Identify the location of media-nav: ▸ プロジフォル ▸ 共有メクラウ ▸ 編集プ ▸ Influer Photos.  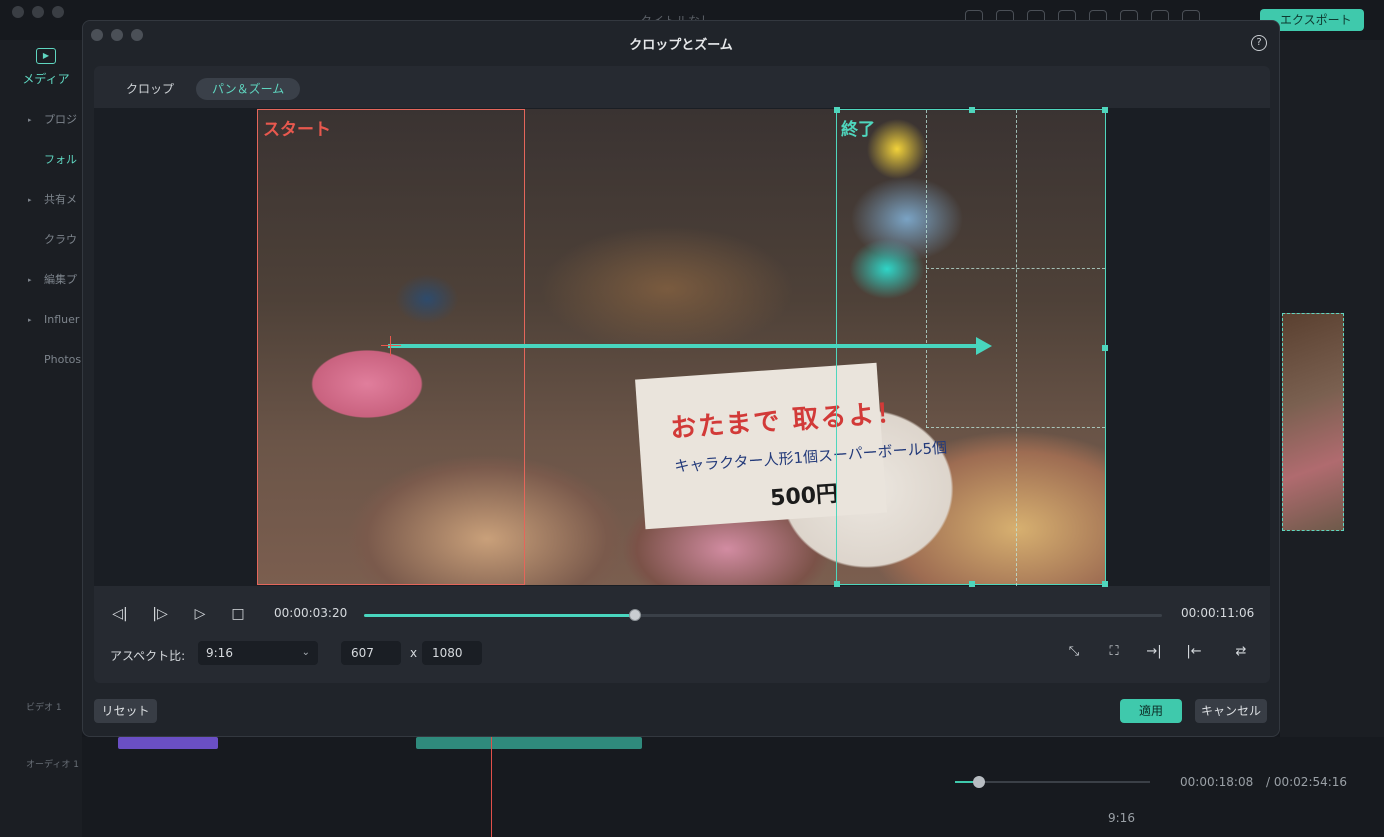
(49, 252).